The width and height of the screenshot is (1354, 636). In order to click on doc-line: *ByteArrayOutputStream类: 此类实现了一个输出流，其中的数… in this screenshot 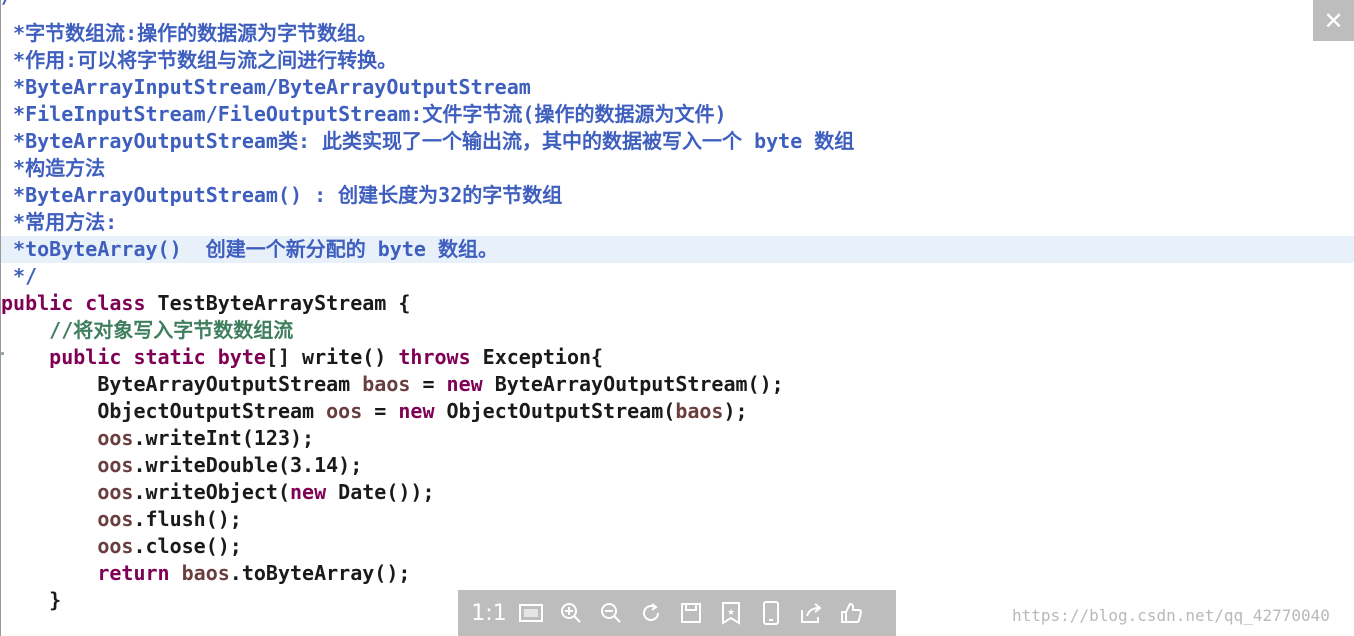, I will do `click(428, 141)`.